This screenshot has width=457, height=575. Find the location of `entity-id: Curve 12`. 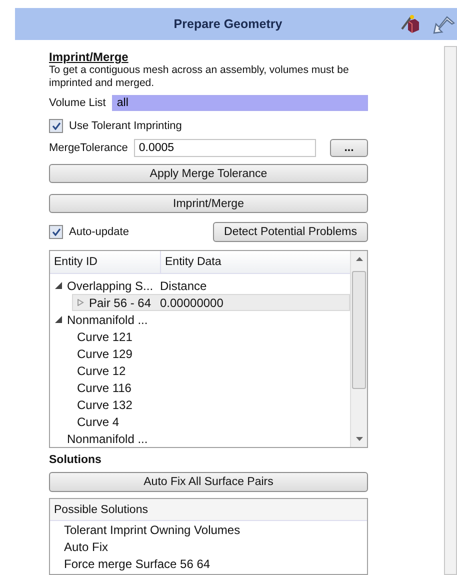

entity-id: Curve 12 is located at coordinates (101, 371).